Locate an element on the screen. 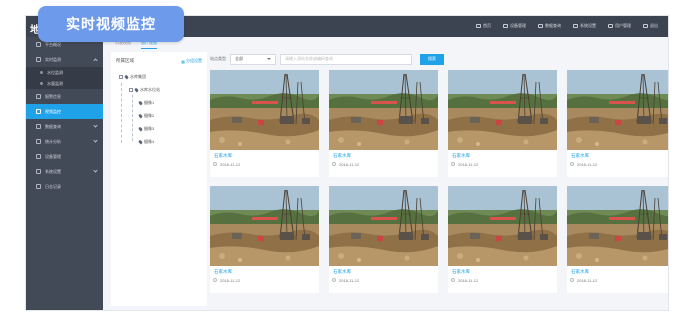 The width and height of the screenshot is (700, 315). device-icon is located at coordinates (38, 156).